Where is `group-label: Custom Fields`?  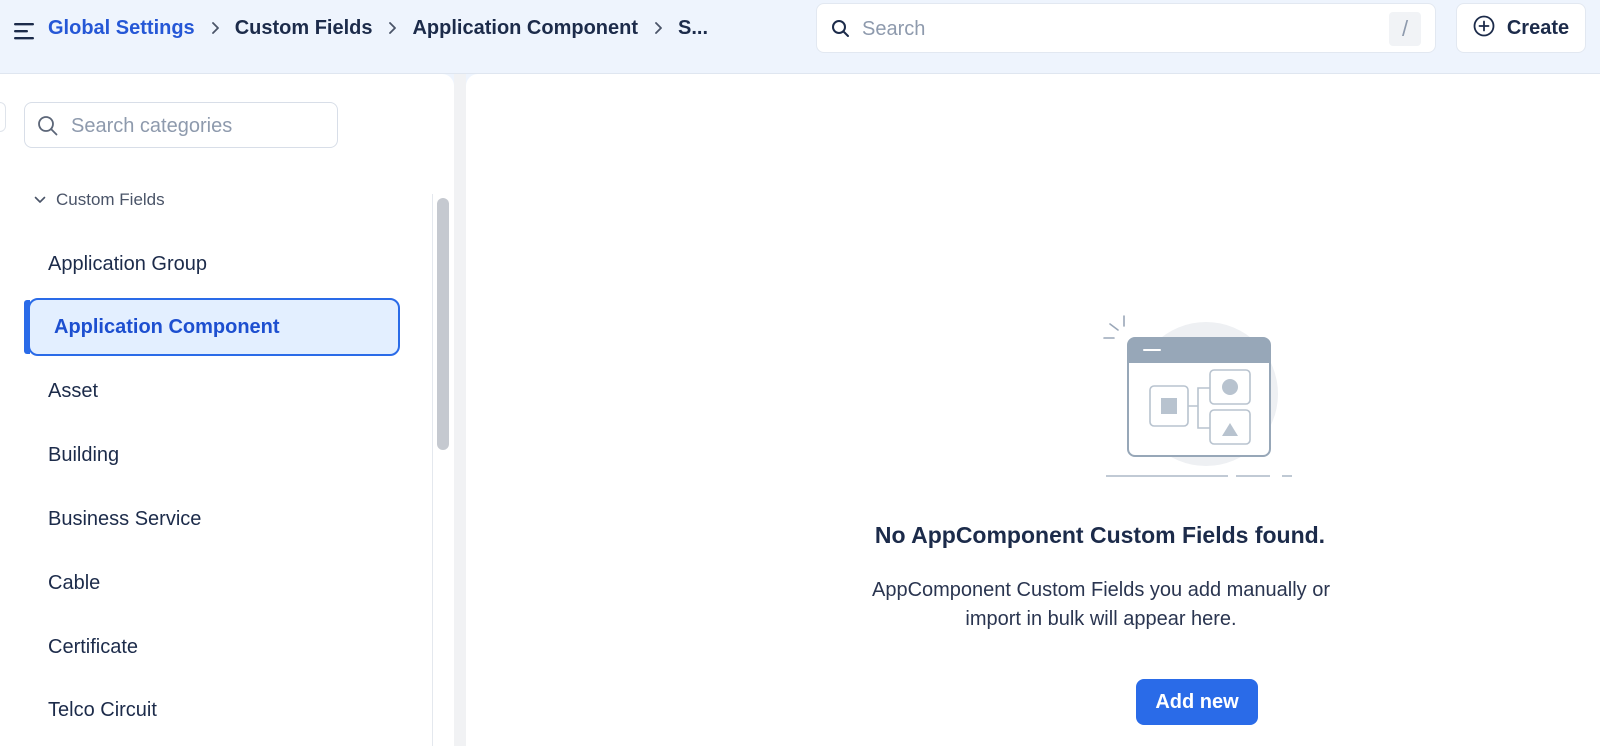 group-label: Custom Fields is located at coordinates (110, 199).